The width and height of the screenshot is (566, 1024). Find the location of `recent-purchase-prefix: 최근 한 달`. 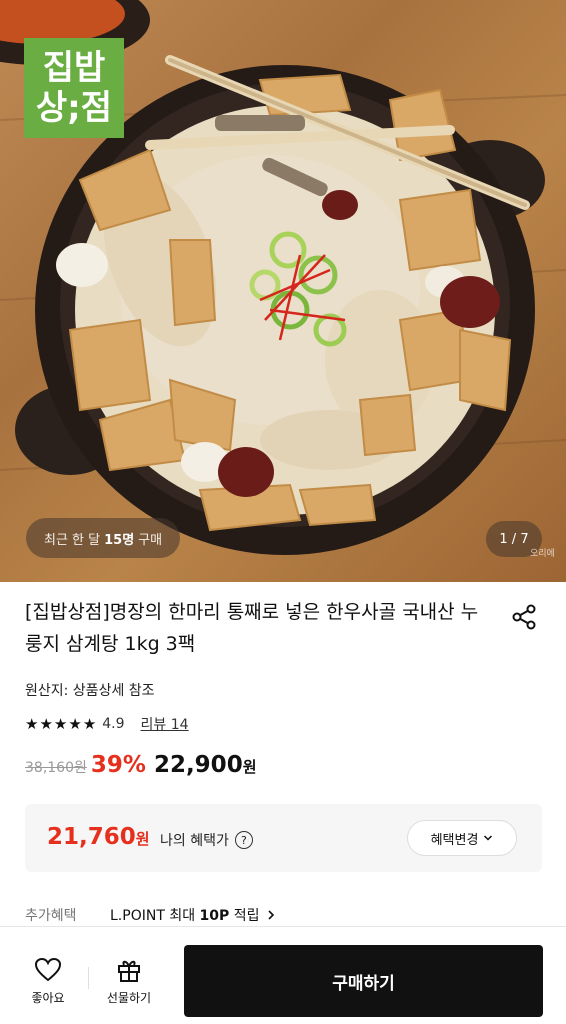

recent-purchase-prefix: 최근 한 달 is located at coordinates (72, 540).